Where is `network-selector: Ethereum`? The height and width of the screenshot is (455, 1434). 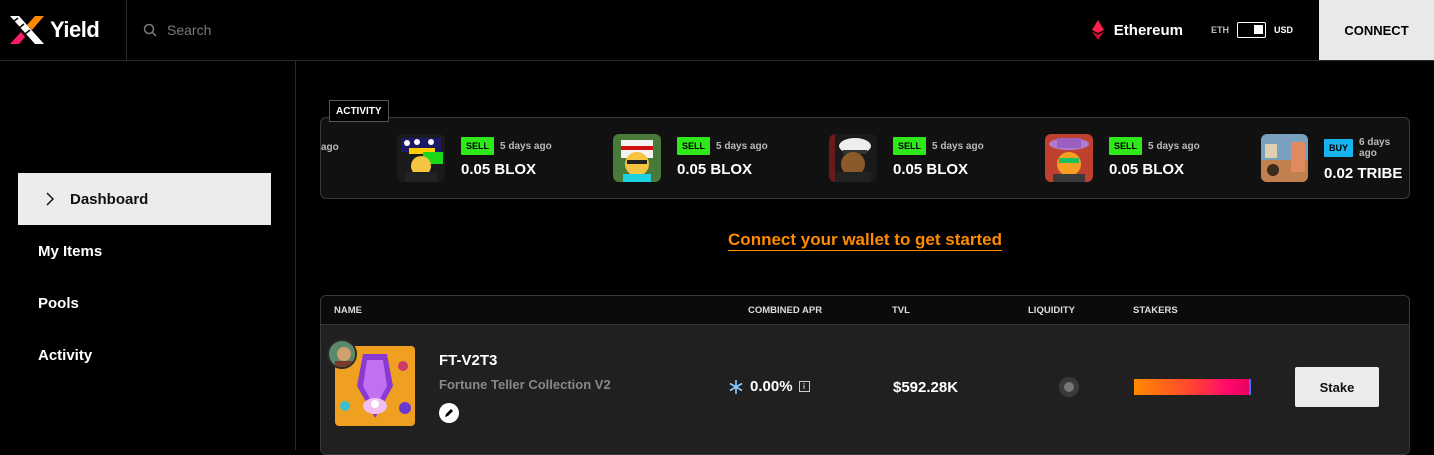 network-selector: Ethereum is located at coordinates (1137, 30).